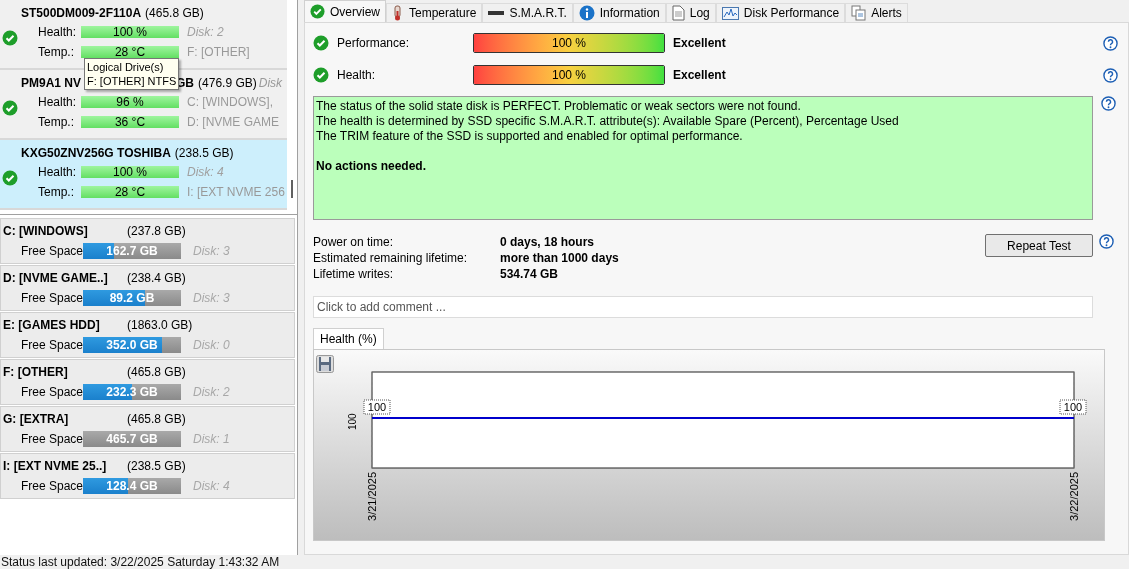  I want to click on partition-card: G: [EXTRA] (465.8 GB) Free Space 465.7 GB Disk: 1, so click(147, 429).